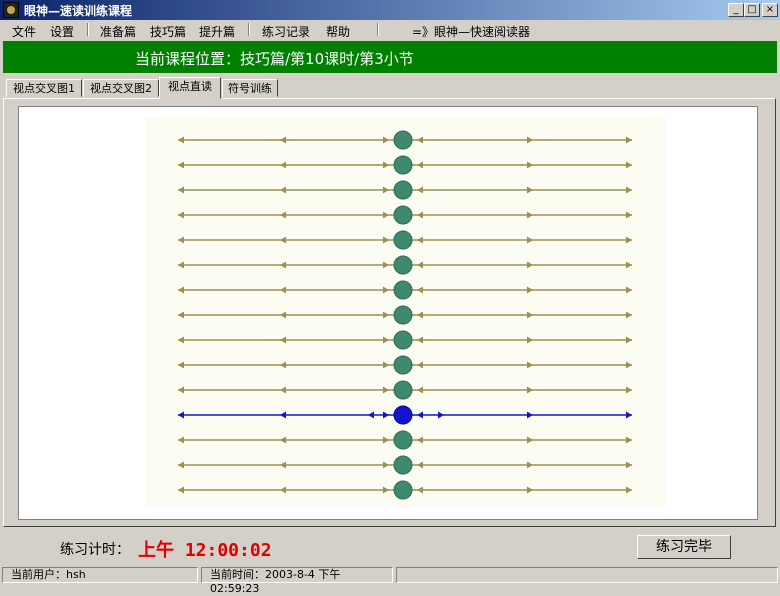 The width and height of the screenshot is (780, 596). Describe the element at coordinates (100, 575) in the screenshot. I see `status-user: 当前用户：hsh` at that location.